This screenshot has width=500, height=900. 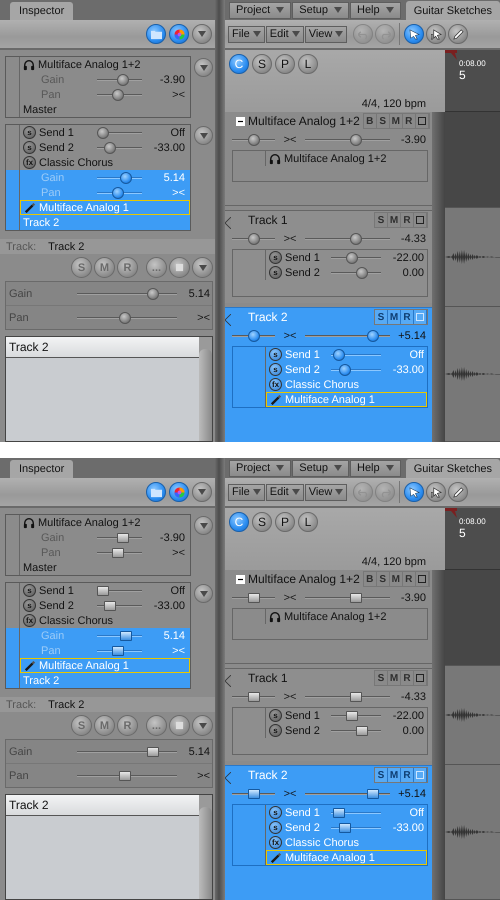 I want to click on parameter-label: Pan, so click(x=19, y=318).